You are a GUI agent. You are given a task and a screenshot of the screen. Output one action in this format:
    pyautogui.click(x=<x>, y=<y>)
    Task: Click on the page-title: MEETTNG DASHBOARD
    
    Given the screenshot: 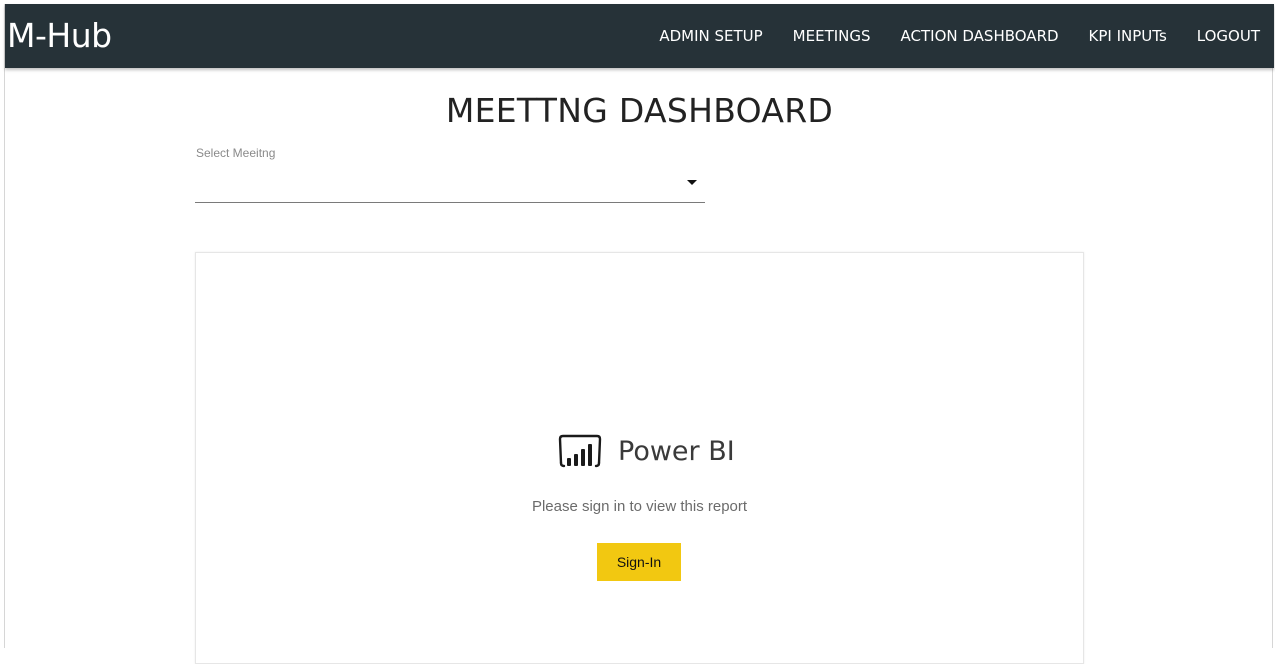 What is the action you would take?
    pyautogui.click(x=639, y=110)
    